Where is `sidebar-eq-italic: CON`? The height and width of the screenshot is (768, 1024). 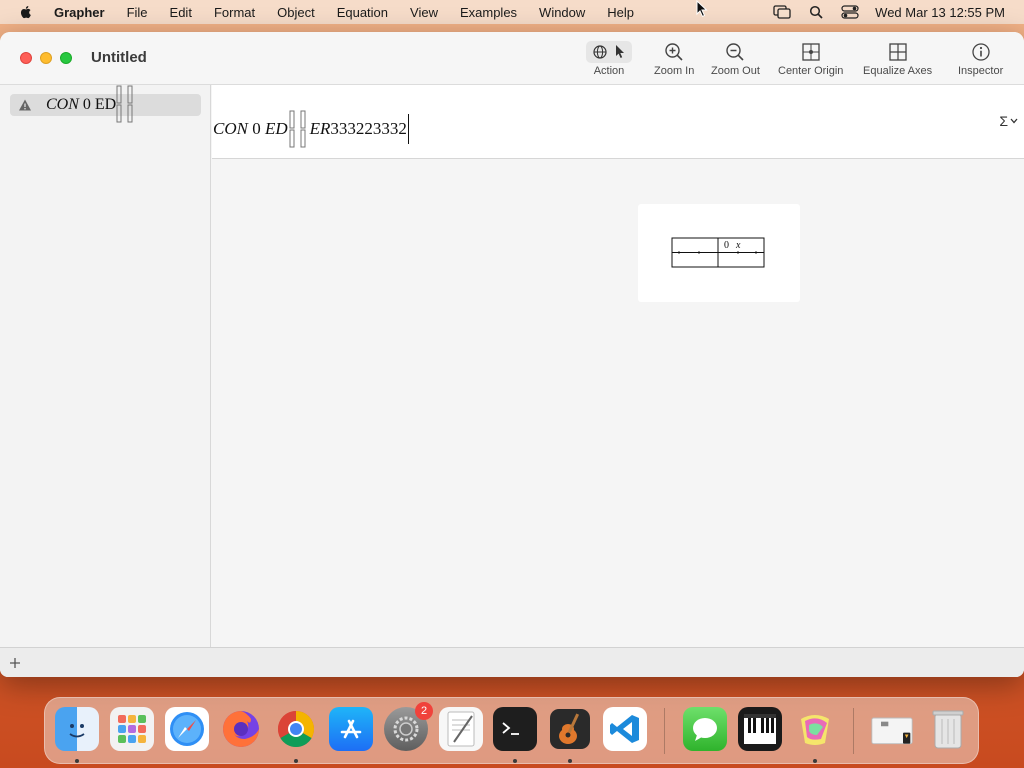
sidebar-eq-italic: CON is located at coordinates (62, 104).